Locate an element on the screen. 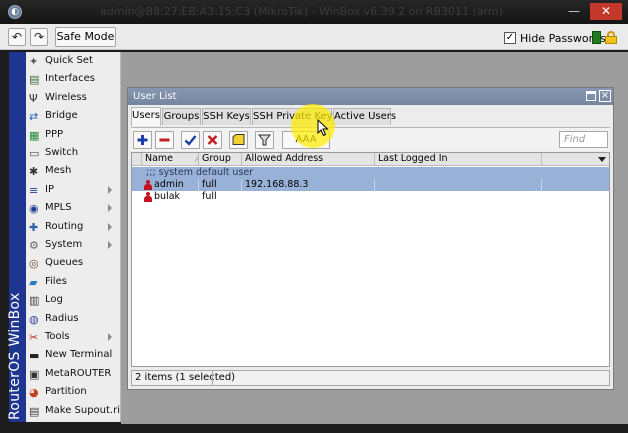 The height and width of the screenshot is (433, 628). status-text: 2 items (1 selected) is located at coordinates (185, 377).